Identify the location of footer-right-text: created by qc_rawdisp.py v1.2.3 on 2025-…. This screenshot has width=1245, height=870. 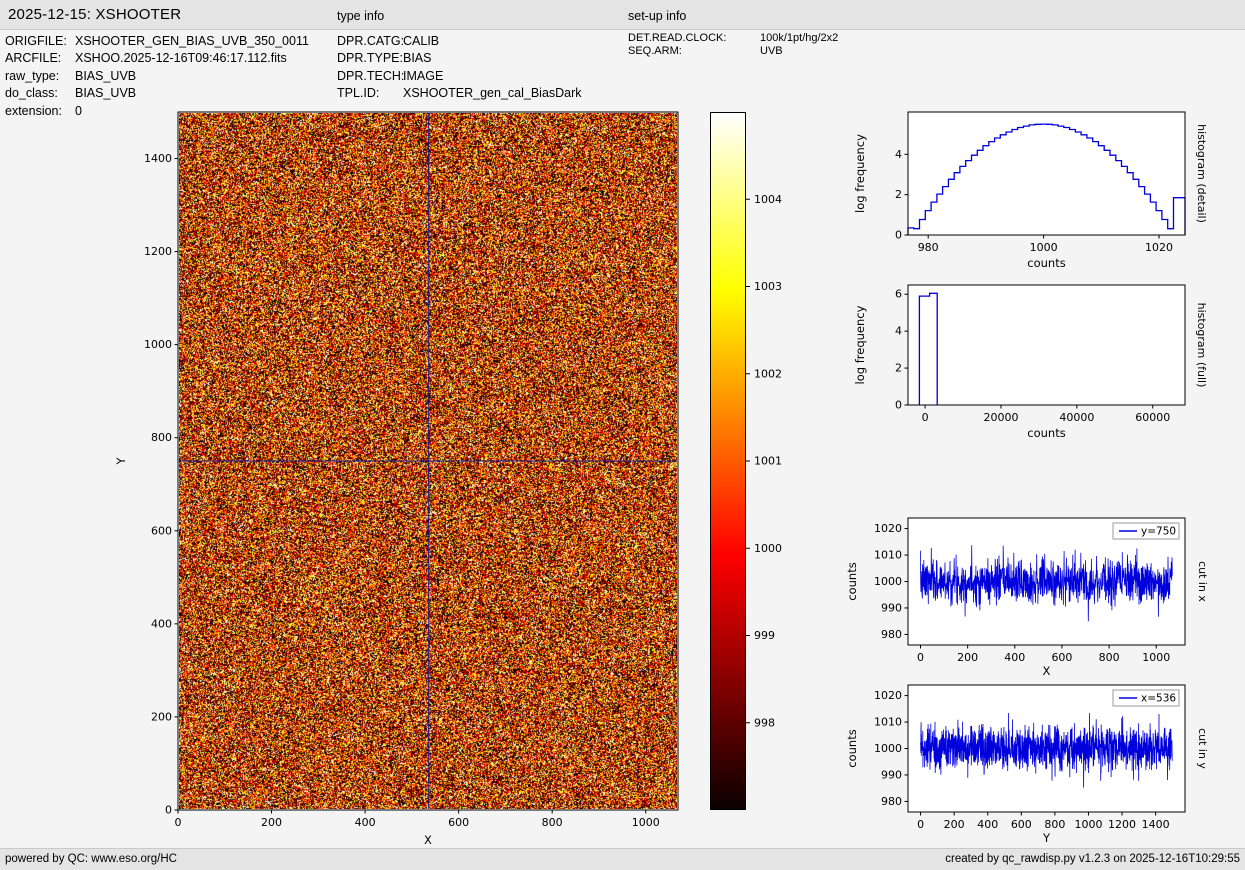
(1092, 859).